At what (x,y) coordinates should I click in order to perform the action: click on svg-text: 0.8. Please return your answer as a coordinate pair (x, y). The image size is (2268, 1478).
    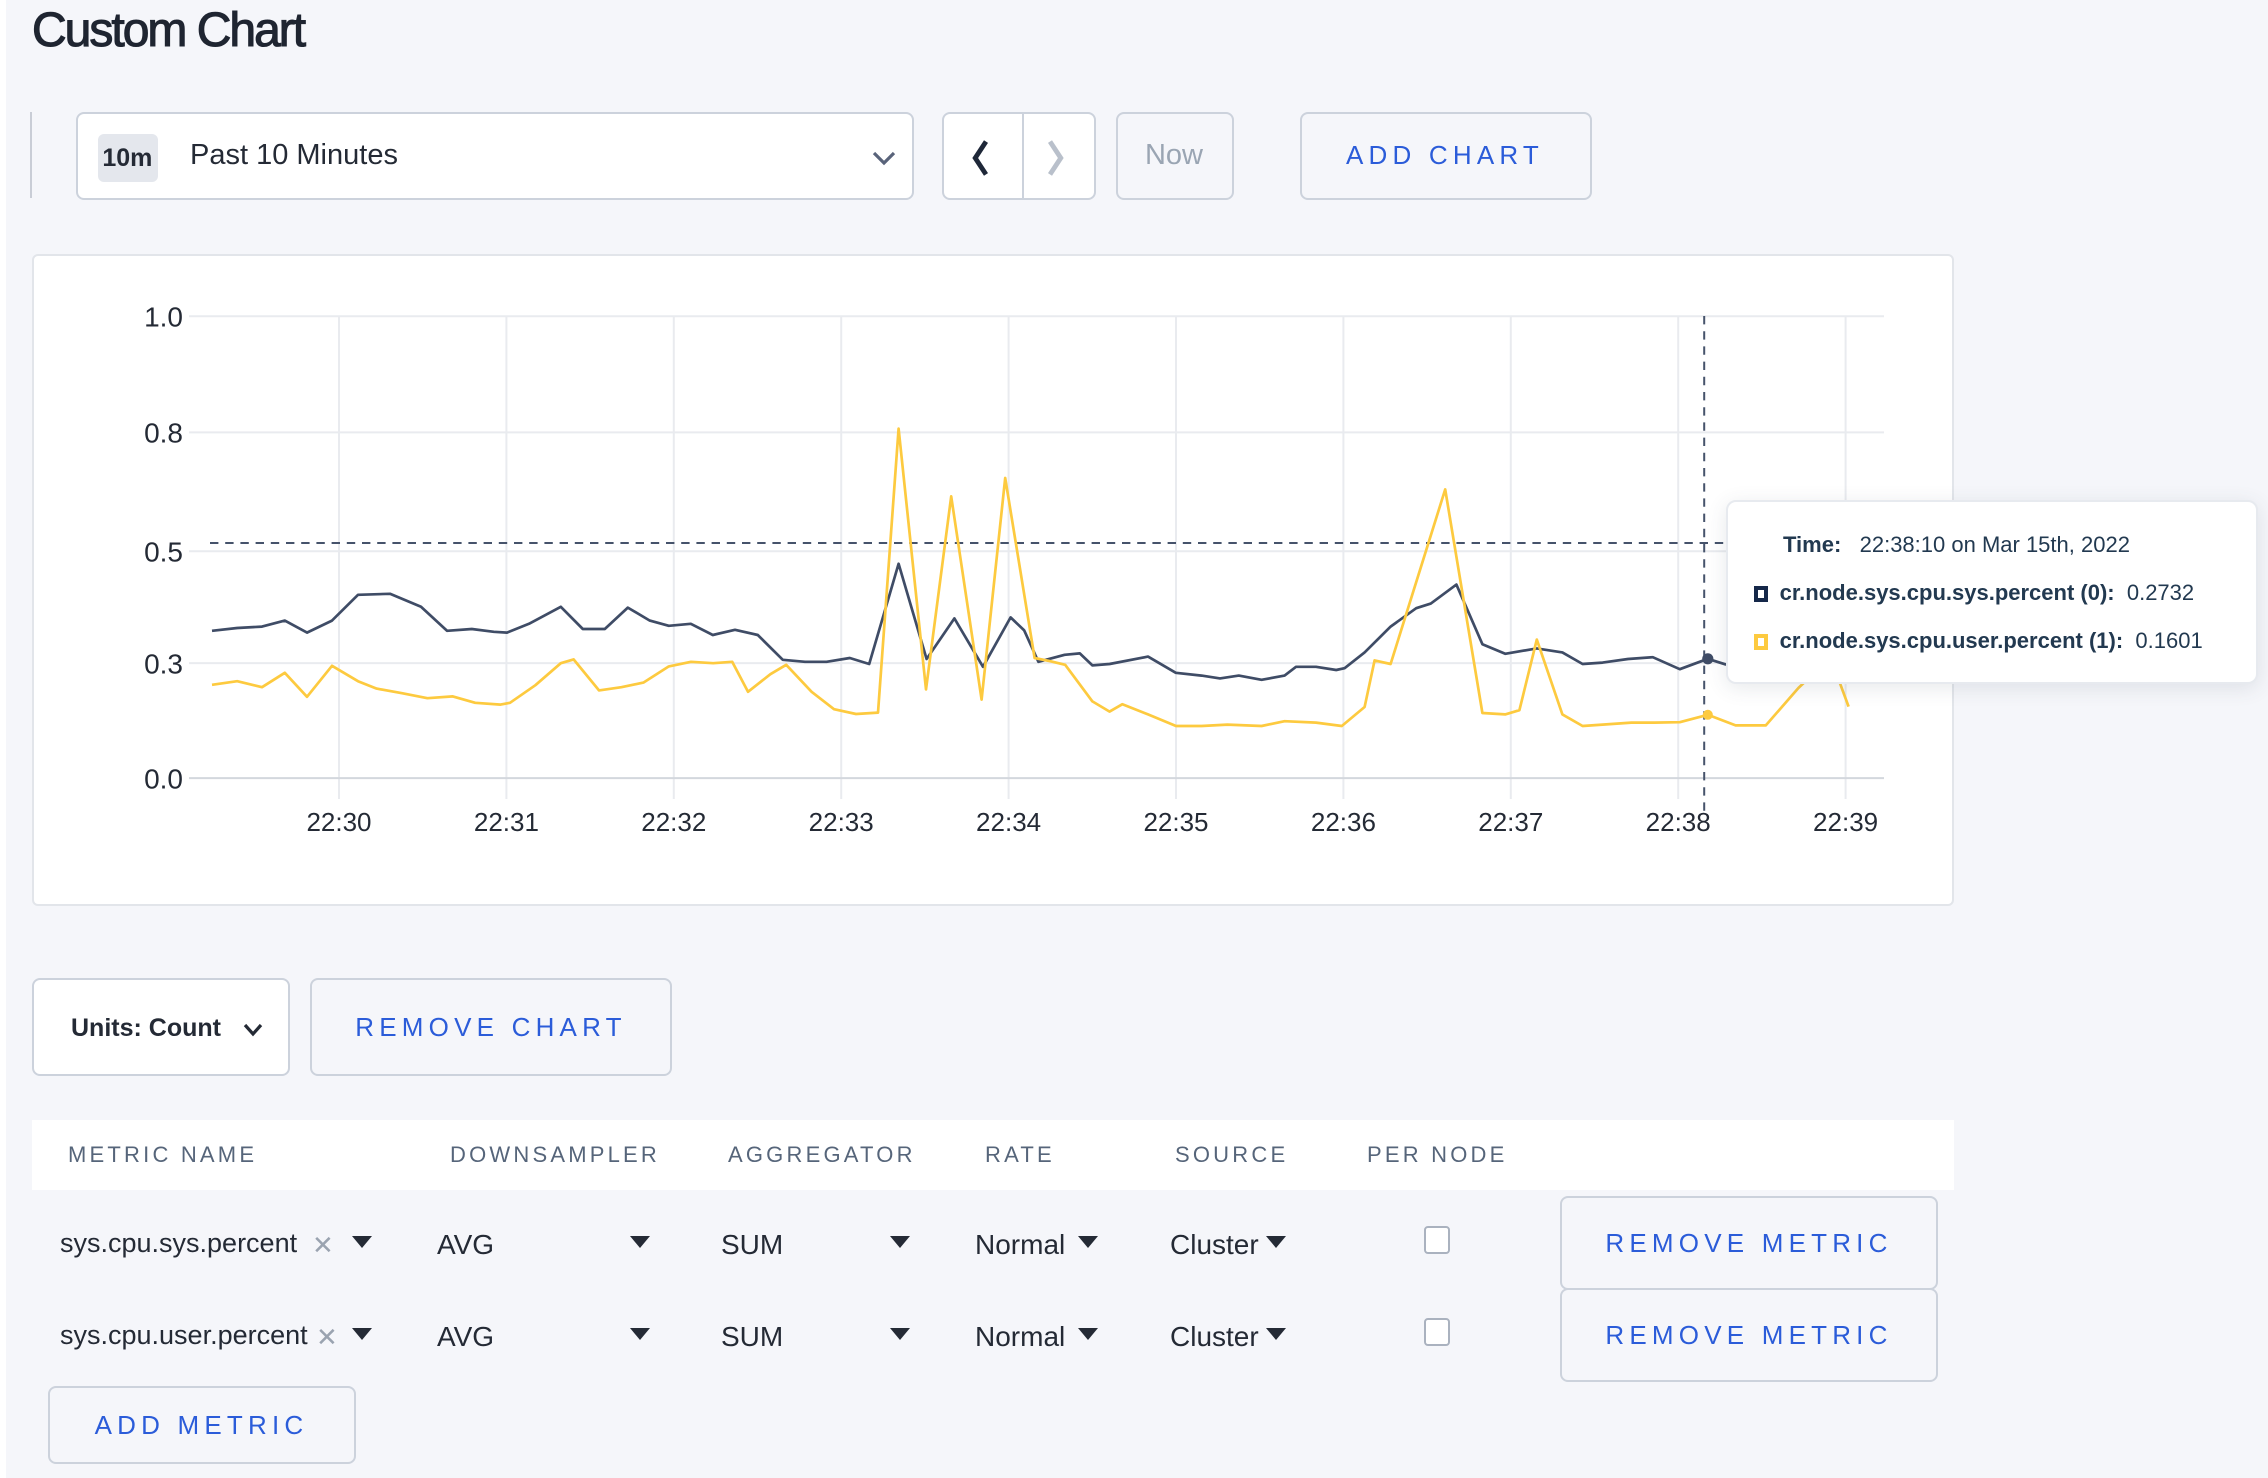
    Looking at the image, I should click on (163, 432).